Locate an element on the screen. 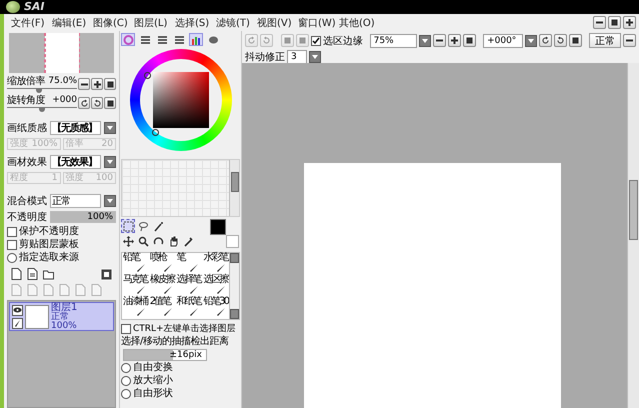  zoom-dropdown is located at coordinates (425, 40).